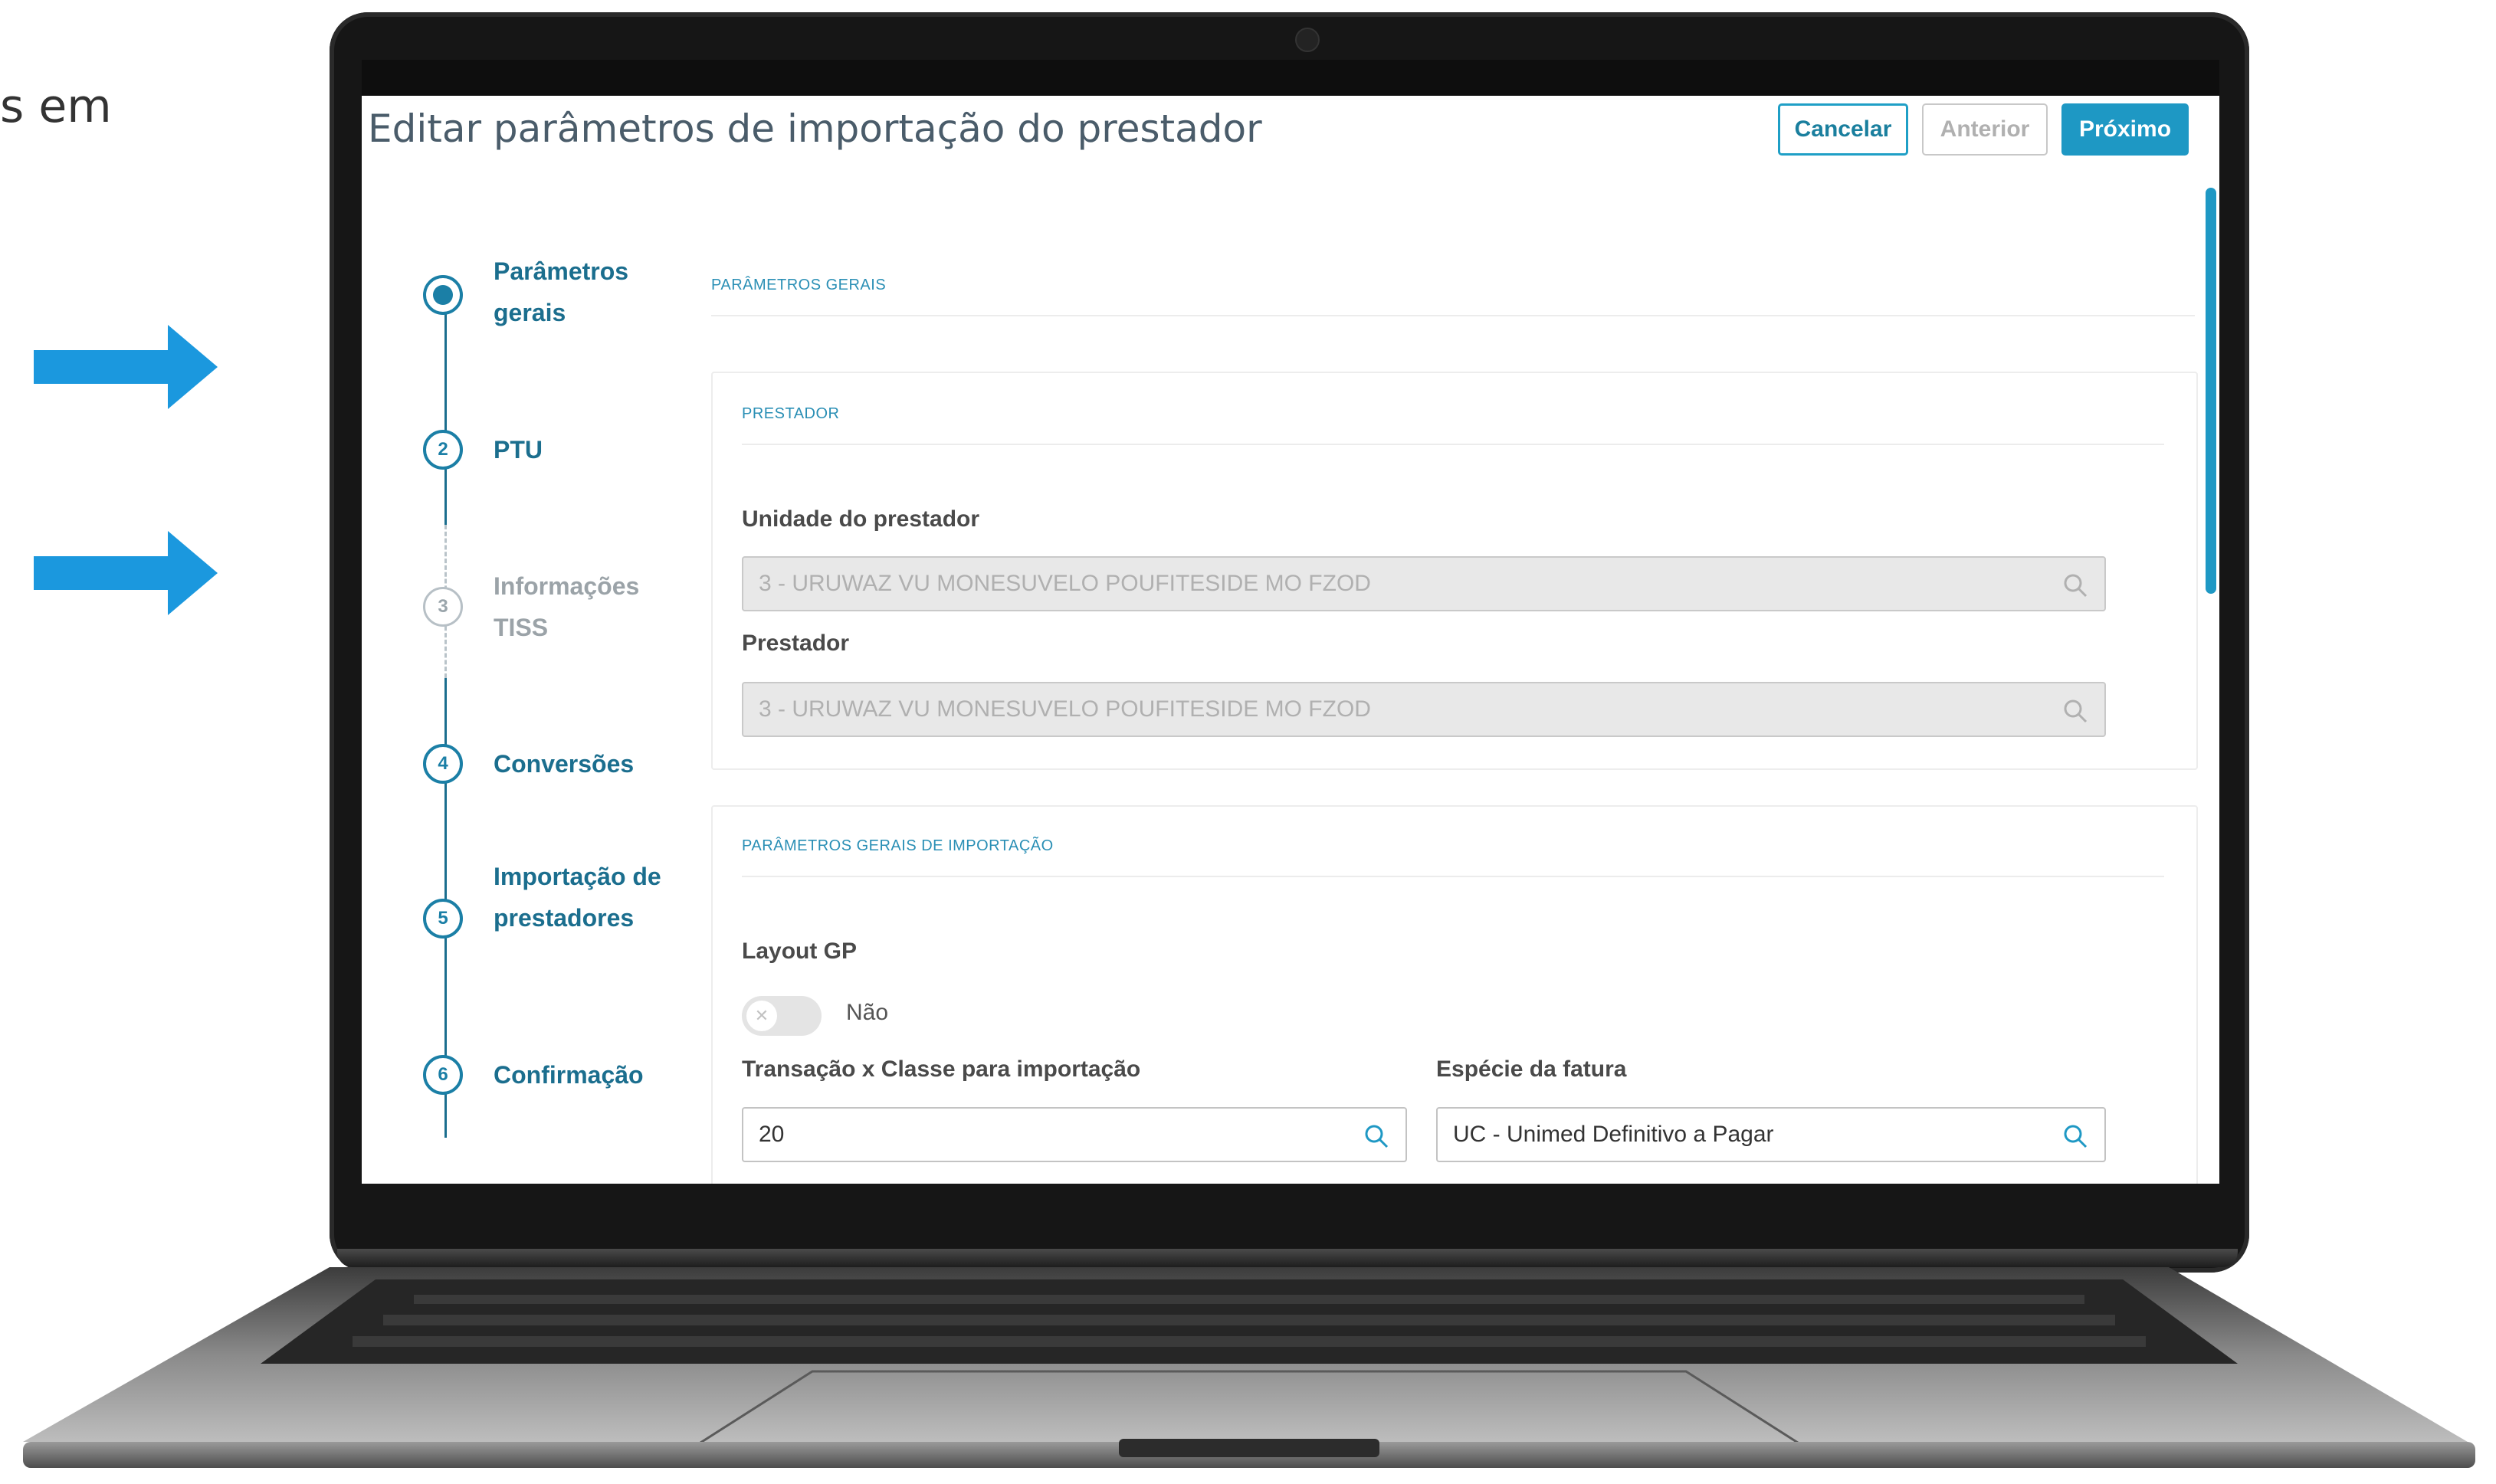 The width and height of the screenshot is (2496, 1484). I want to click on toggle-off-icon: ✕, so click(761, 1016).